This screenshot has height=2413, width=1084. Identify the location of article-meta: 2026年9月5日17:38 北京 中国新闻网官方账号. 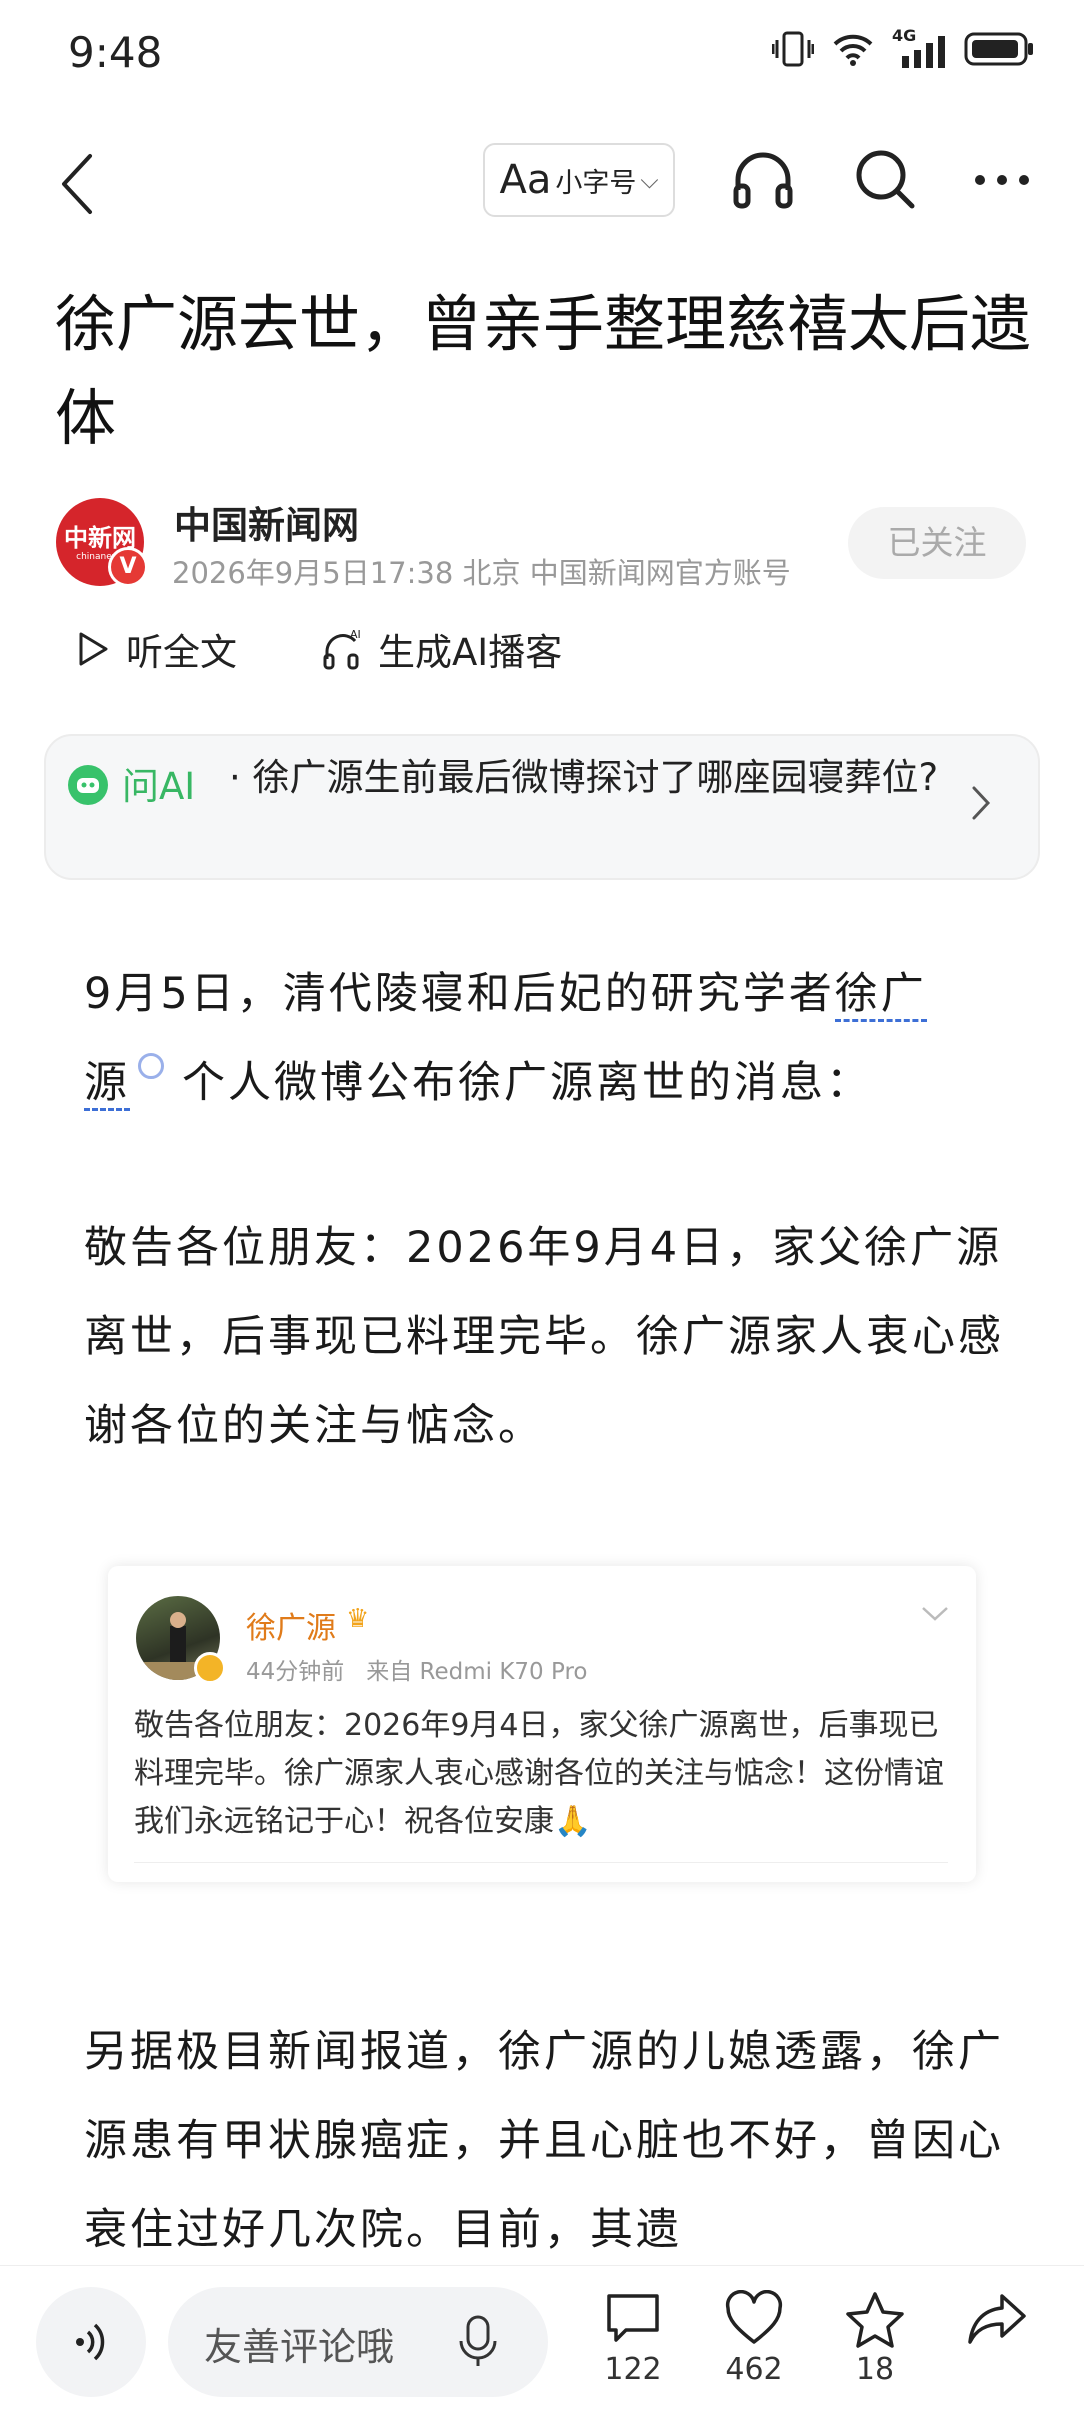
(481, 573).